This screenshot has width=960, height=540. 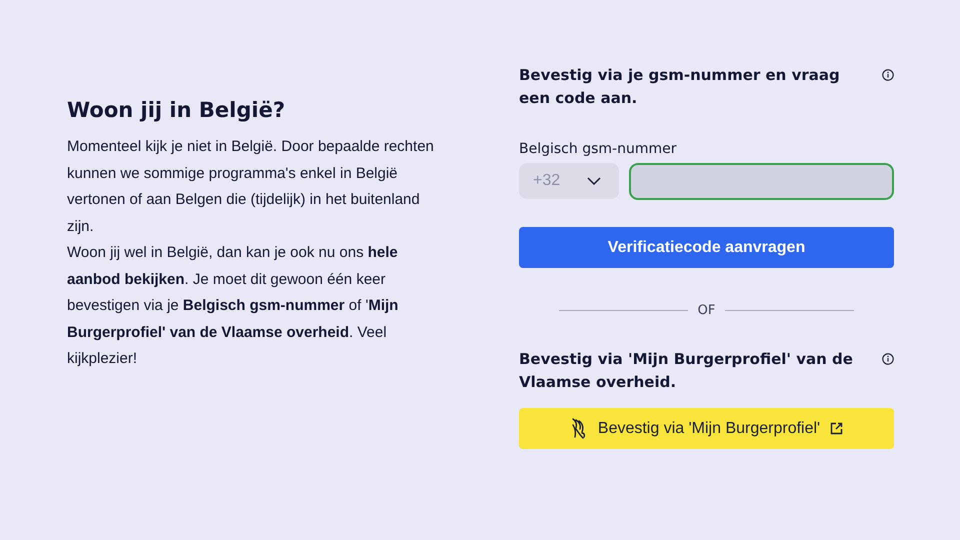 What do you see at coordinates (707, 310) in the screenshot?
I see `divider-label: OF` at bounding box center [707, 310].